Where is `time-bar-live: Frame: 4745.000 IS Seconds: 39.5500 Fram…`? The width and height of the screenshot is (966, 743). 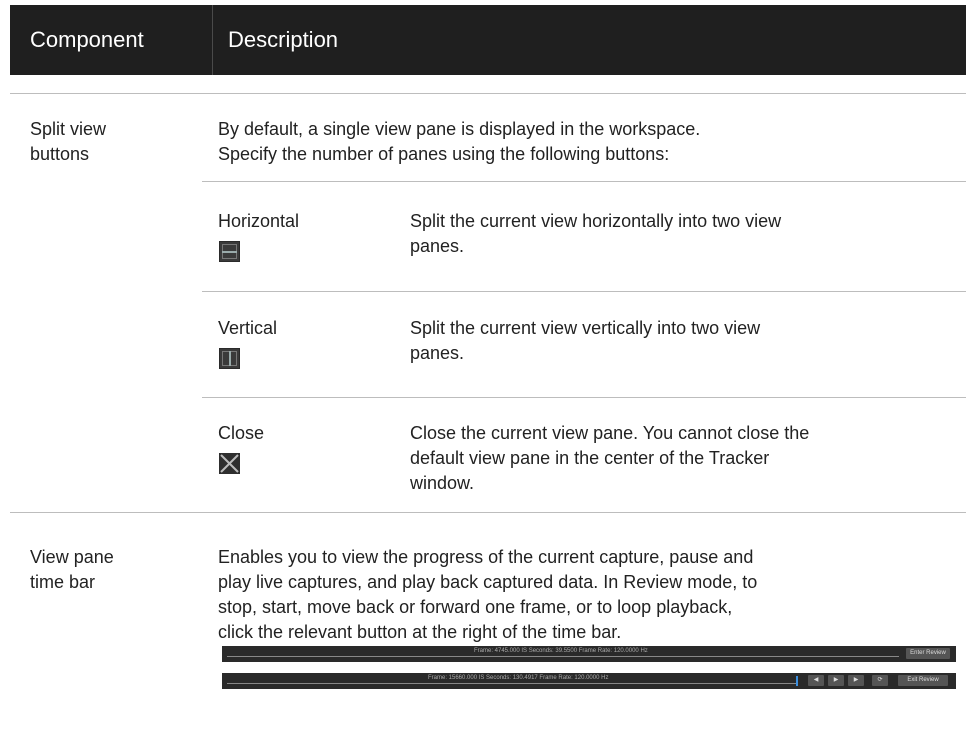 time-bar-live: Frame: 4745.000 IS Seconds: 39.5500 Fram… is located at coordinates (589, 654).